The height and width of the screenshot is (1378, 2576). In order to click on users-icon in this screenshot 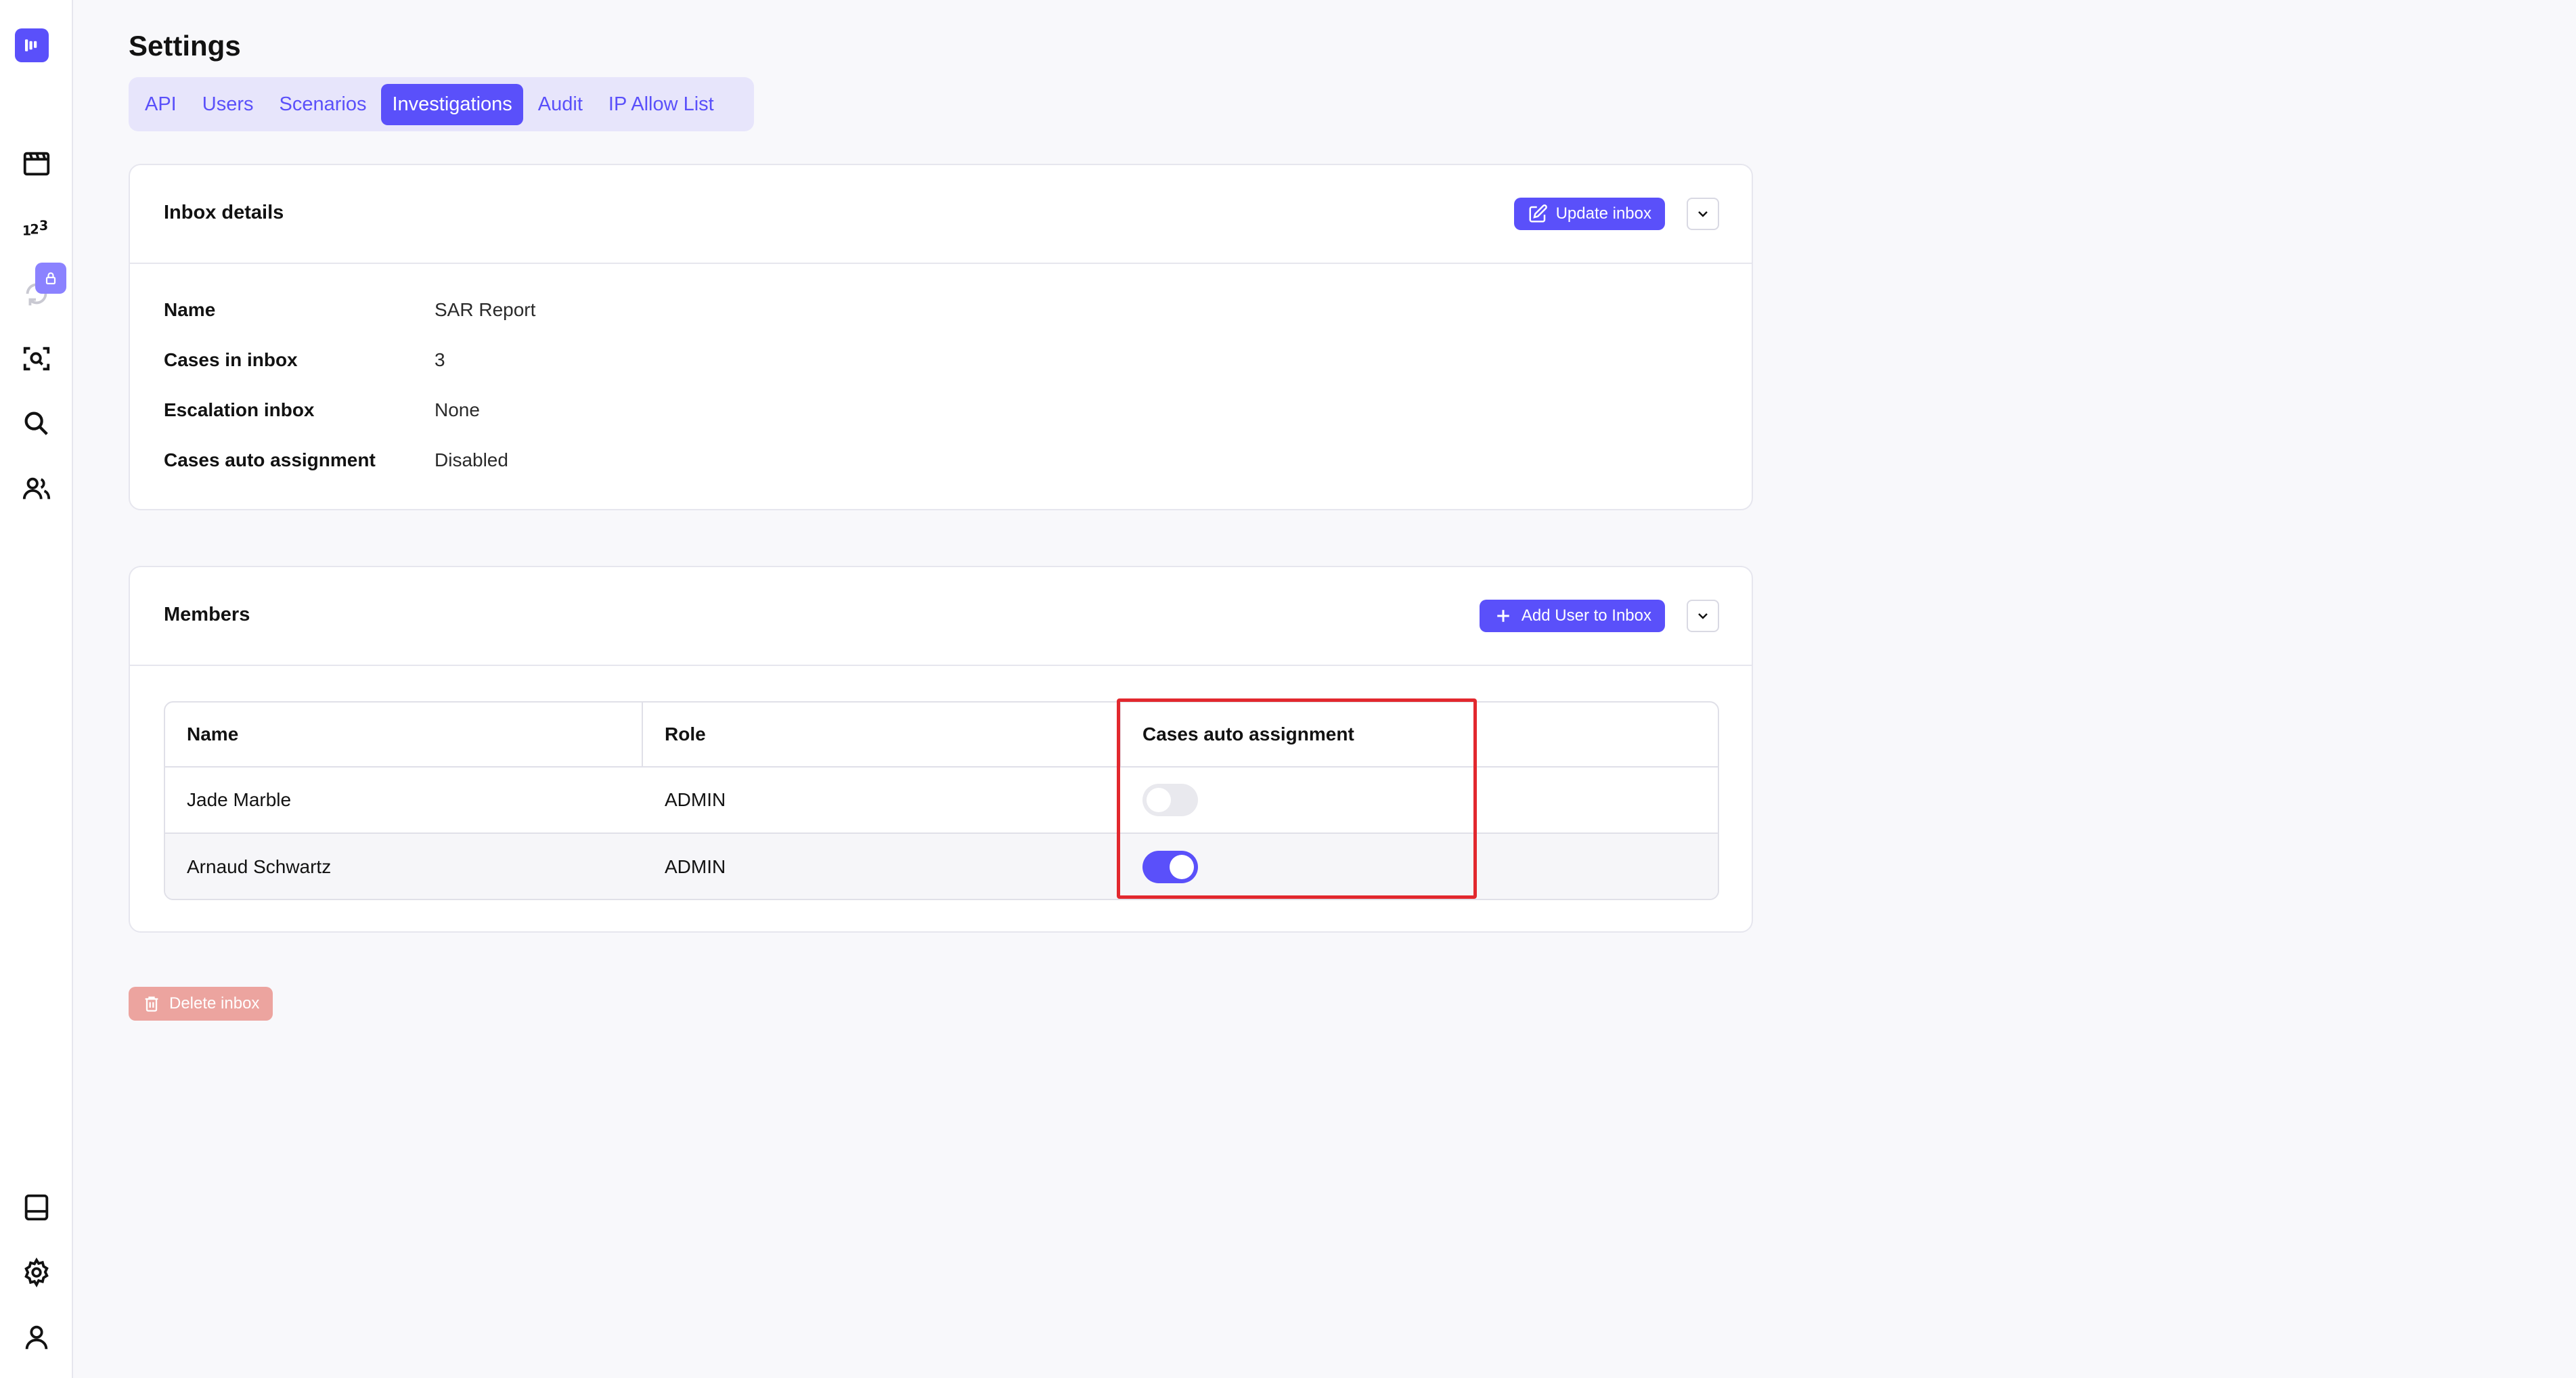, I will do `click(36, 489)`.